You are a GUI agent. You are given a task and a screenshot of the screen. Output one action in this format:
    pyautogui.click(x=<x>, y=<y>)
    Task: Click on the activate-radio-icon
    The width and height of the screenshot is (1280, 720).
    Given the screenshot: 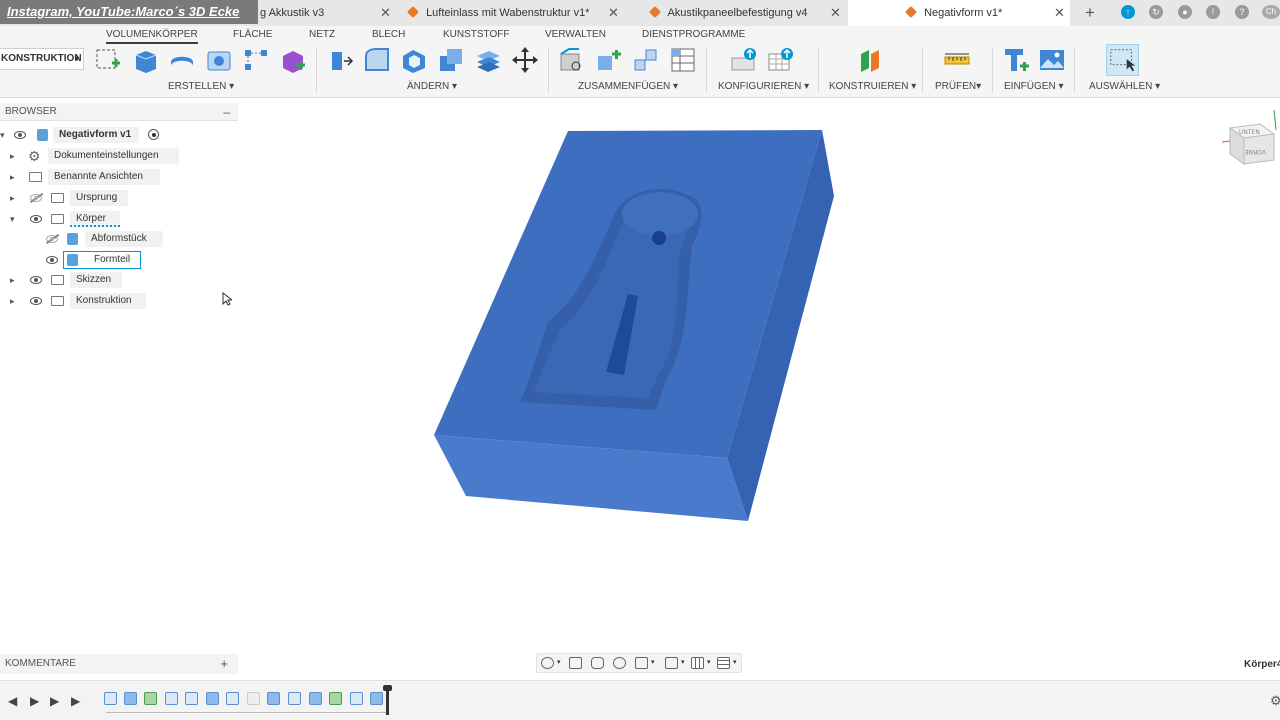 What is the action you would take?
    pyautogui.click(x=153, y=134)
    